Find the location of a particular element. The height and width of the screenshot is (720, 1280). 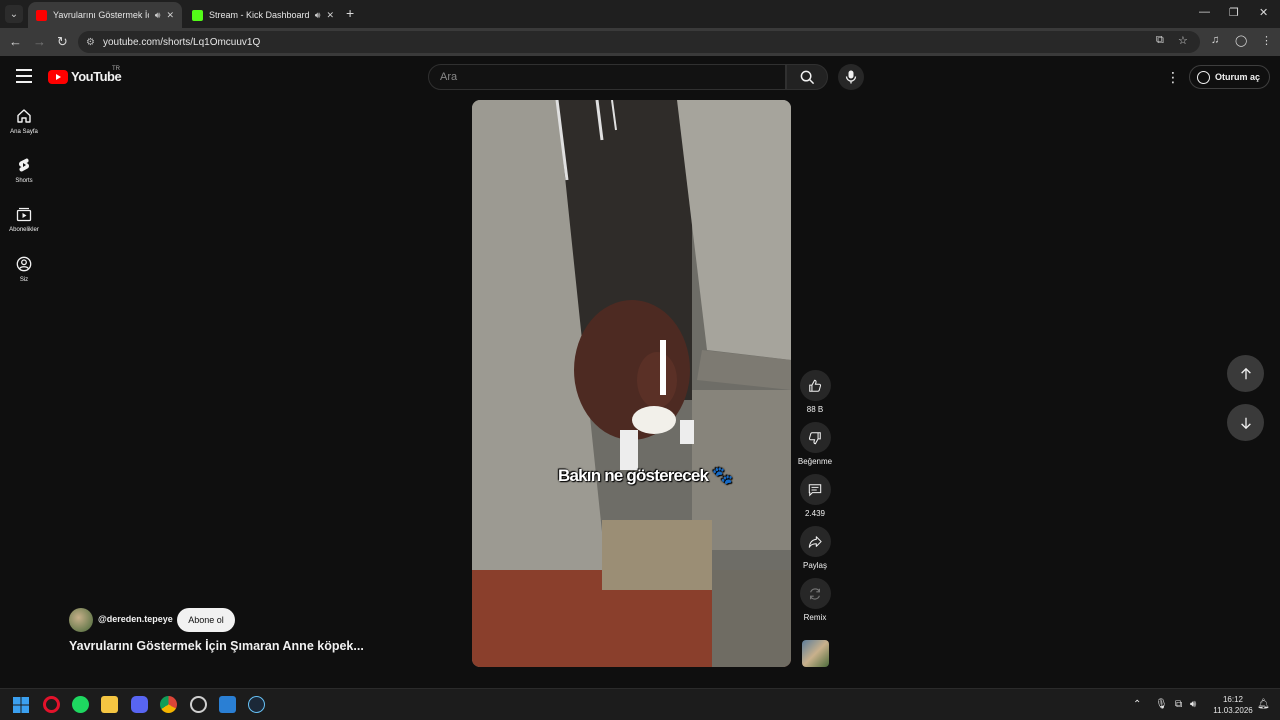

tab-youtube: Yavrularını Göstermek İçin Şımar... 🔊︎ ✕ is located at coordinates (105, 15).